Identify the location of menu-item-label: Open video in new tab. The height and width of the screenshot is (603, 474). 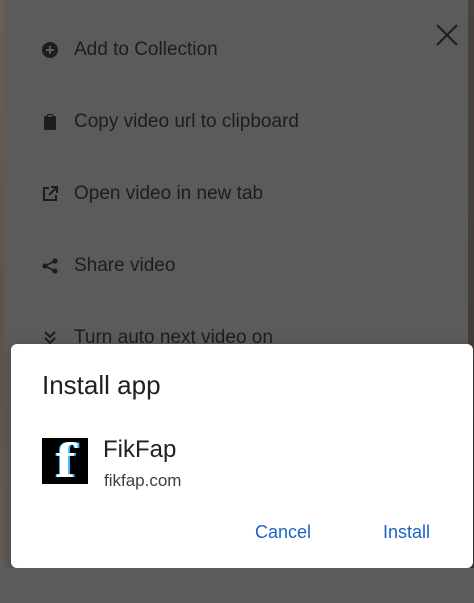
(169, 193).